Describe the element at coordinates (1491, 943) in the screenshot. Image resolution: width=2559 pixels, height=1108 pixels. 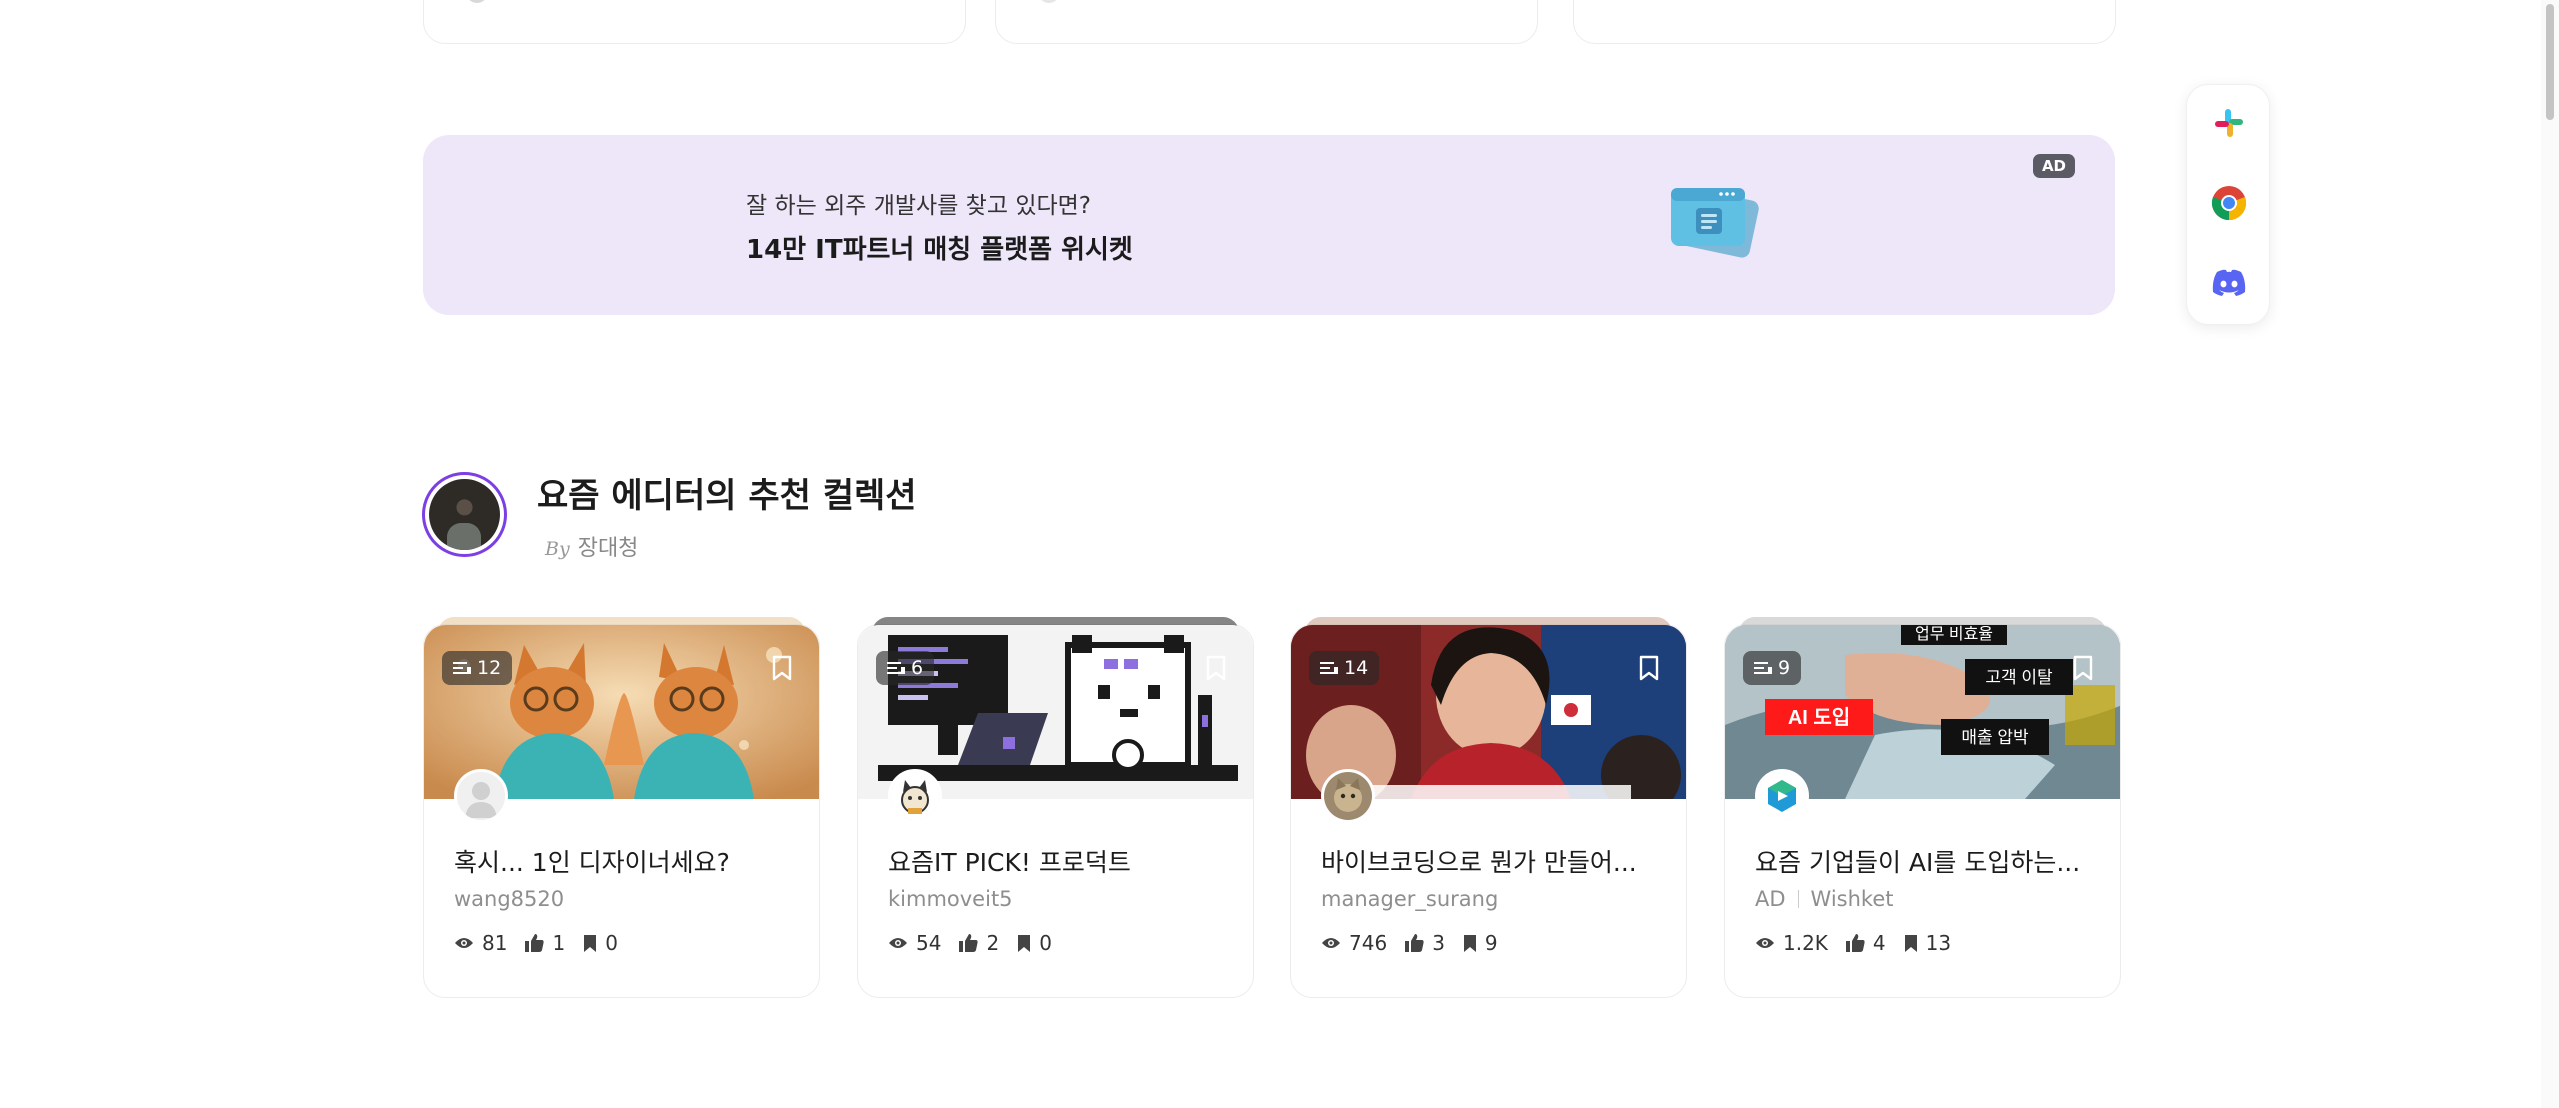
I see `bookmarks-count: 9` at that location.